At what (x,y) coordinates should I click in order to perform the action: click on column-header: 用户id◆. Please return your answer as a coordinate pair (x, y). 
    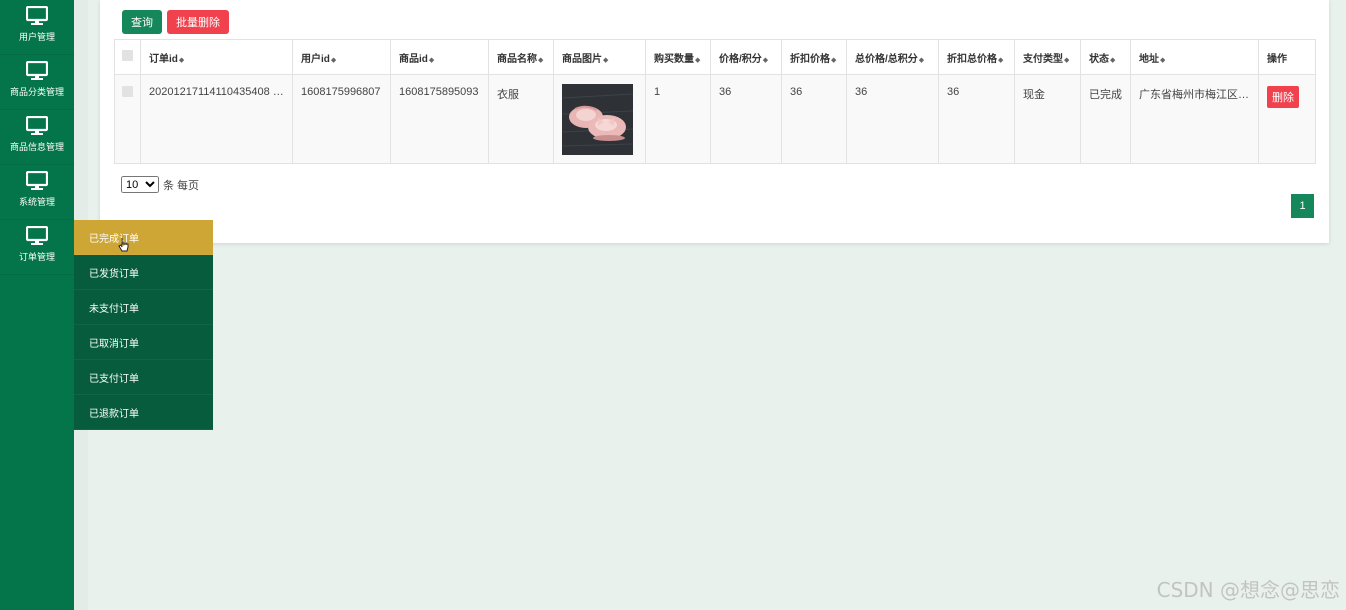
    Looking at the image, I should click on (341, 57).